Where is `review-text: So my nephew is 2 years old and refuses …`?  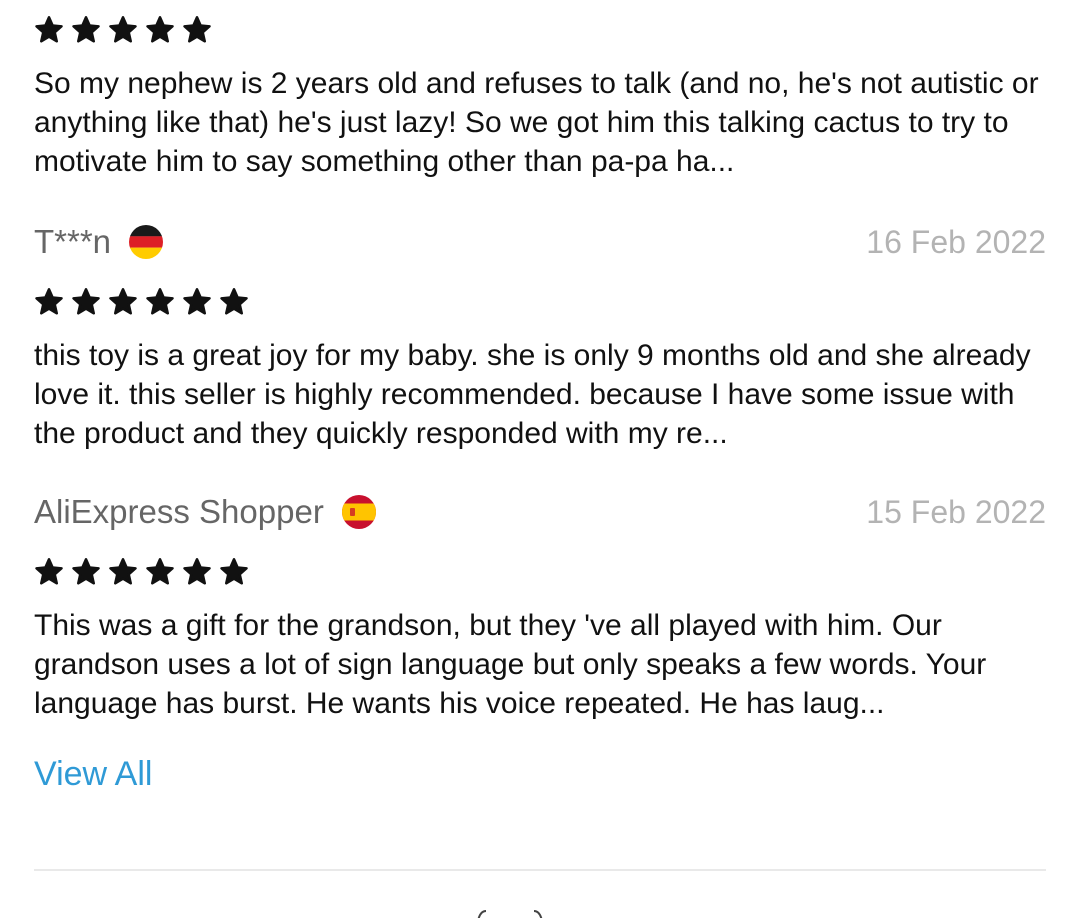
review-text: So my nephew is 2 years old and refuses … is located at coordinates (540, 122).